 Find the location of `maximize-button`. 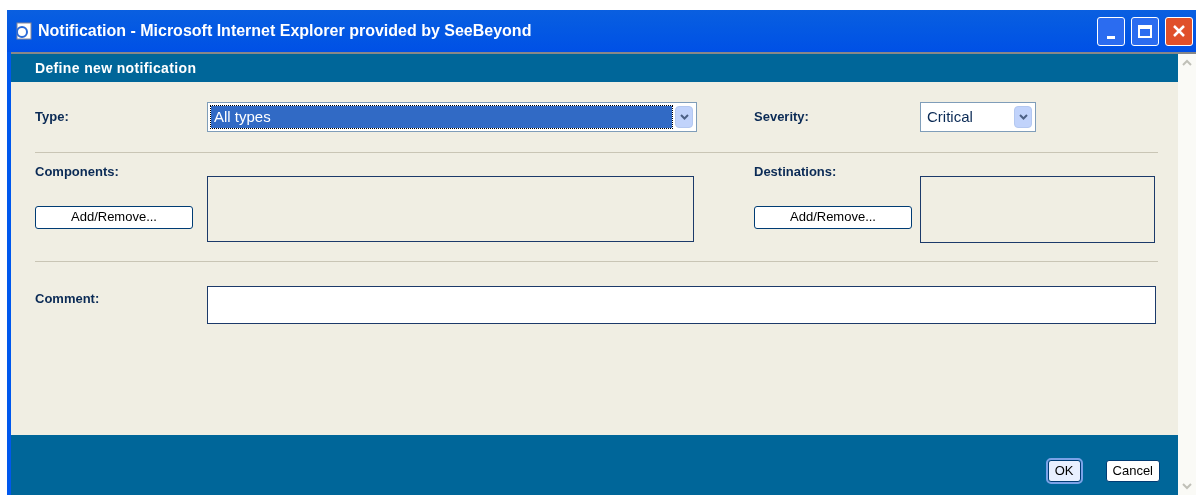

maximize-button is located at coordinates (1145, 31).